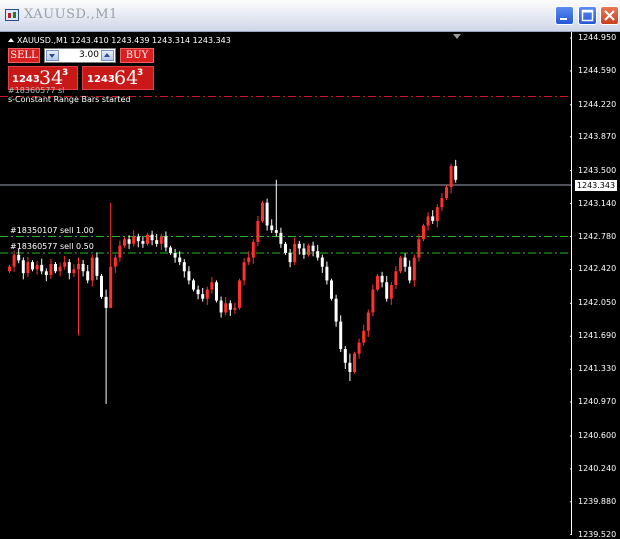 Image resolution: width=620 pixels, height=539 pixels. Describe the element at coordinates (457, 36) in the screenshot. I see `chart-shift-marker` at that location.